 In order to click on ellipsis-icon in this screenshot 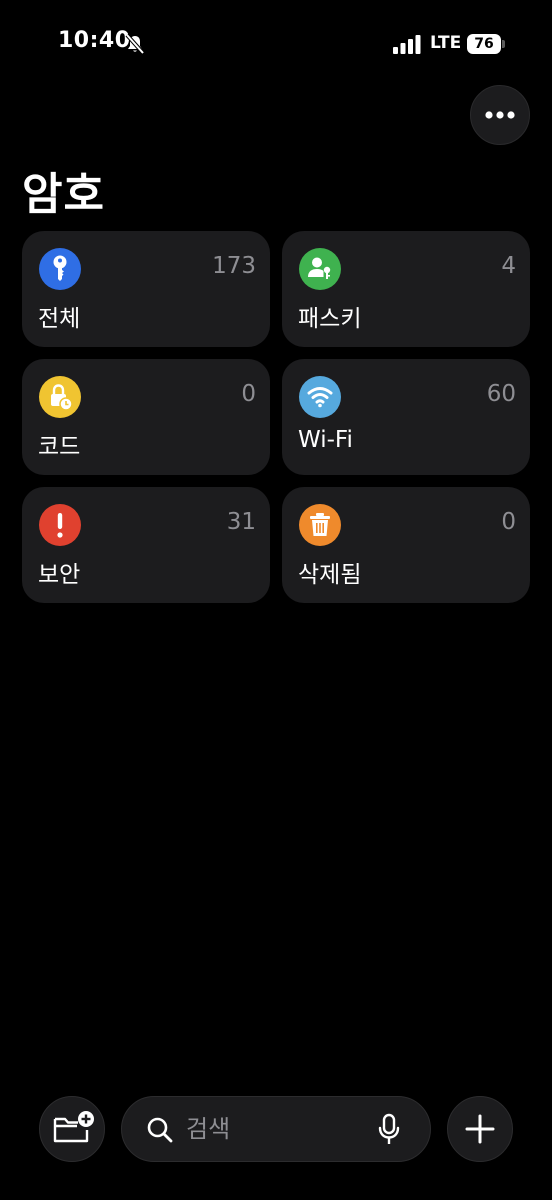, I will do `click(500, 115)`.